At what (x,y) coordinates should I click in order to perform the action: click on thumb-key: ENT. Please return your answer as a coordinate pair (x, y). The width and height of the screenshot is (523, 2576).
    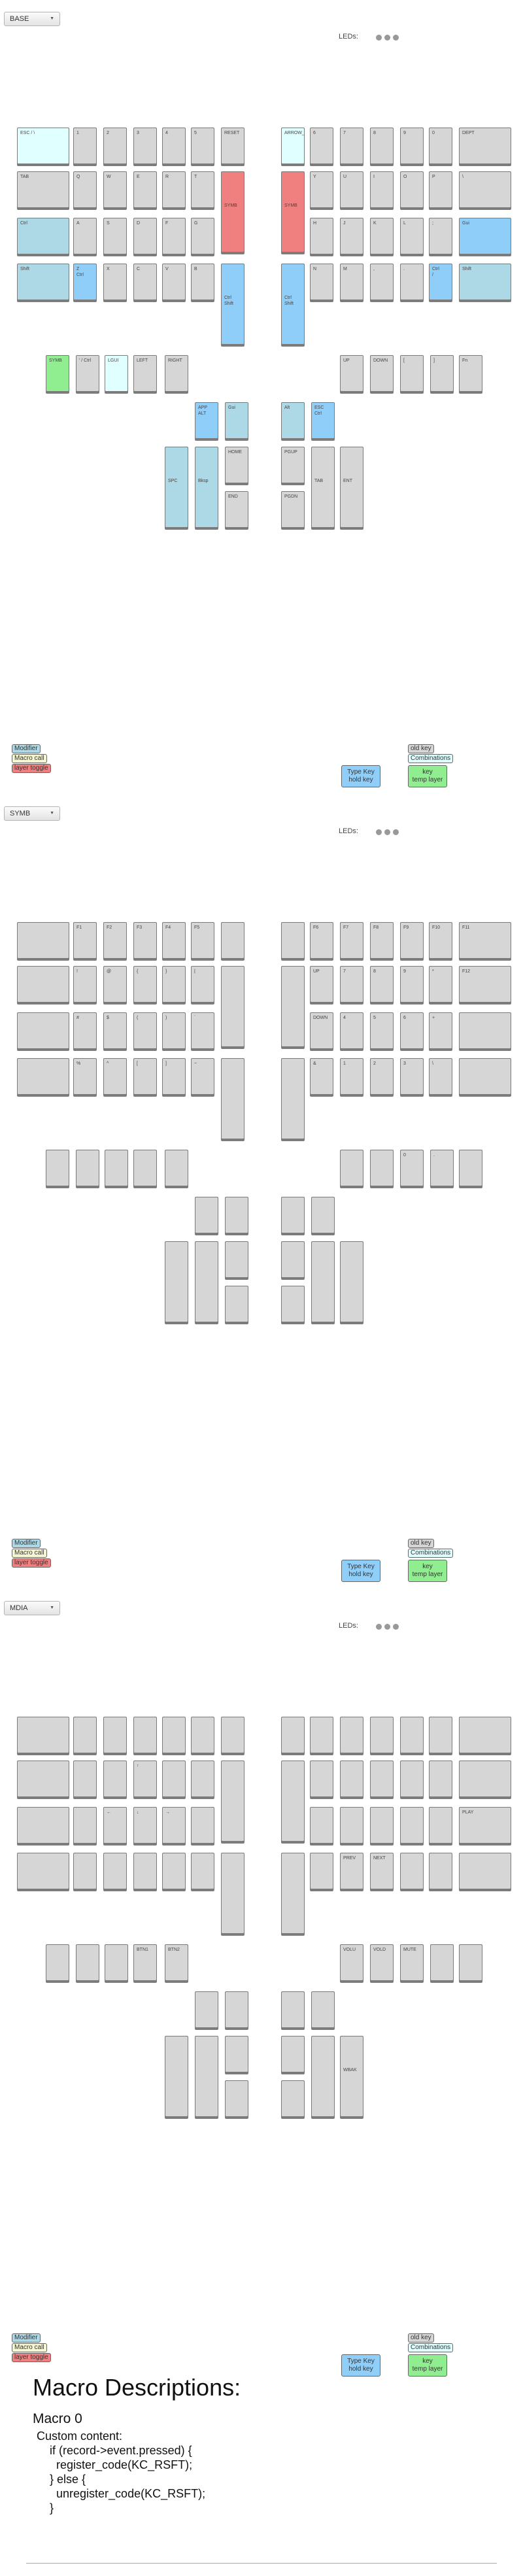
    Looking at the image, I should click on (352, 488).